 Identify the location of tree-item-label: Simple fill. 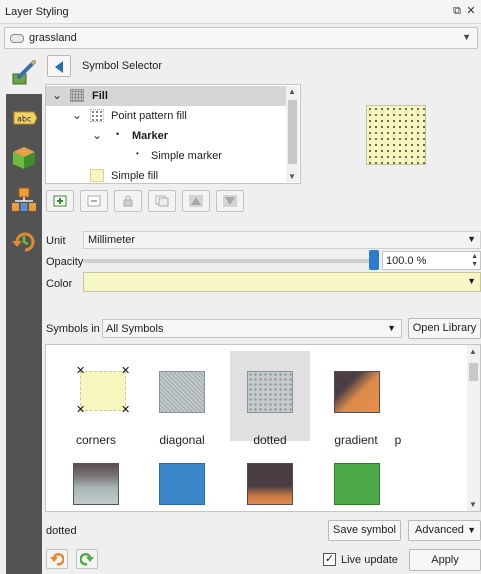
(135, 176).